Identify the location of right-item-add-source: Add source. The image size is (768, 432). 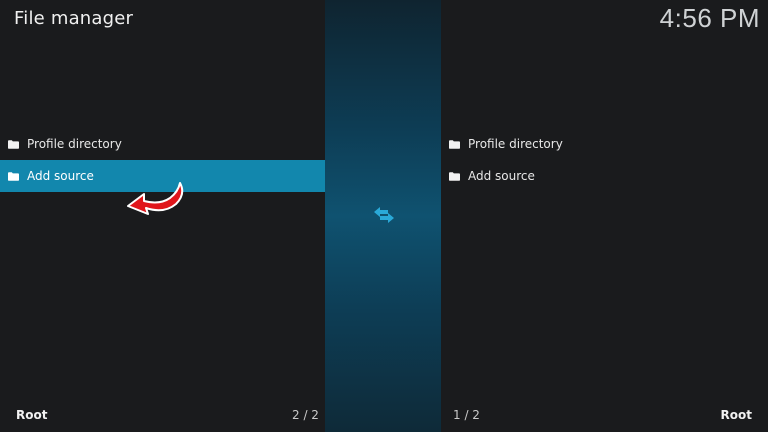
(604, 176).